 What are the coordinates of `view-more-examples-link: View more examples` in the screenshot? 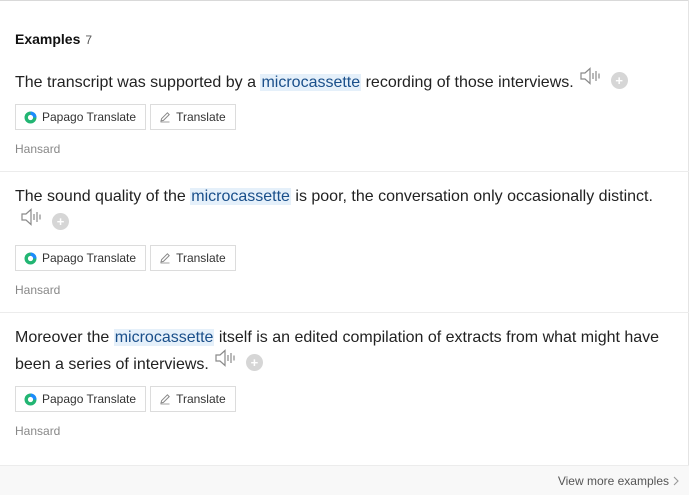 It's located at (618, 481).